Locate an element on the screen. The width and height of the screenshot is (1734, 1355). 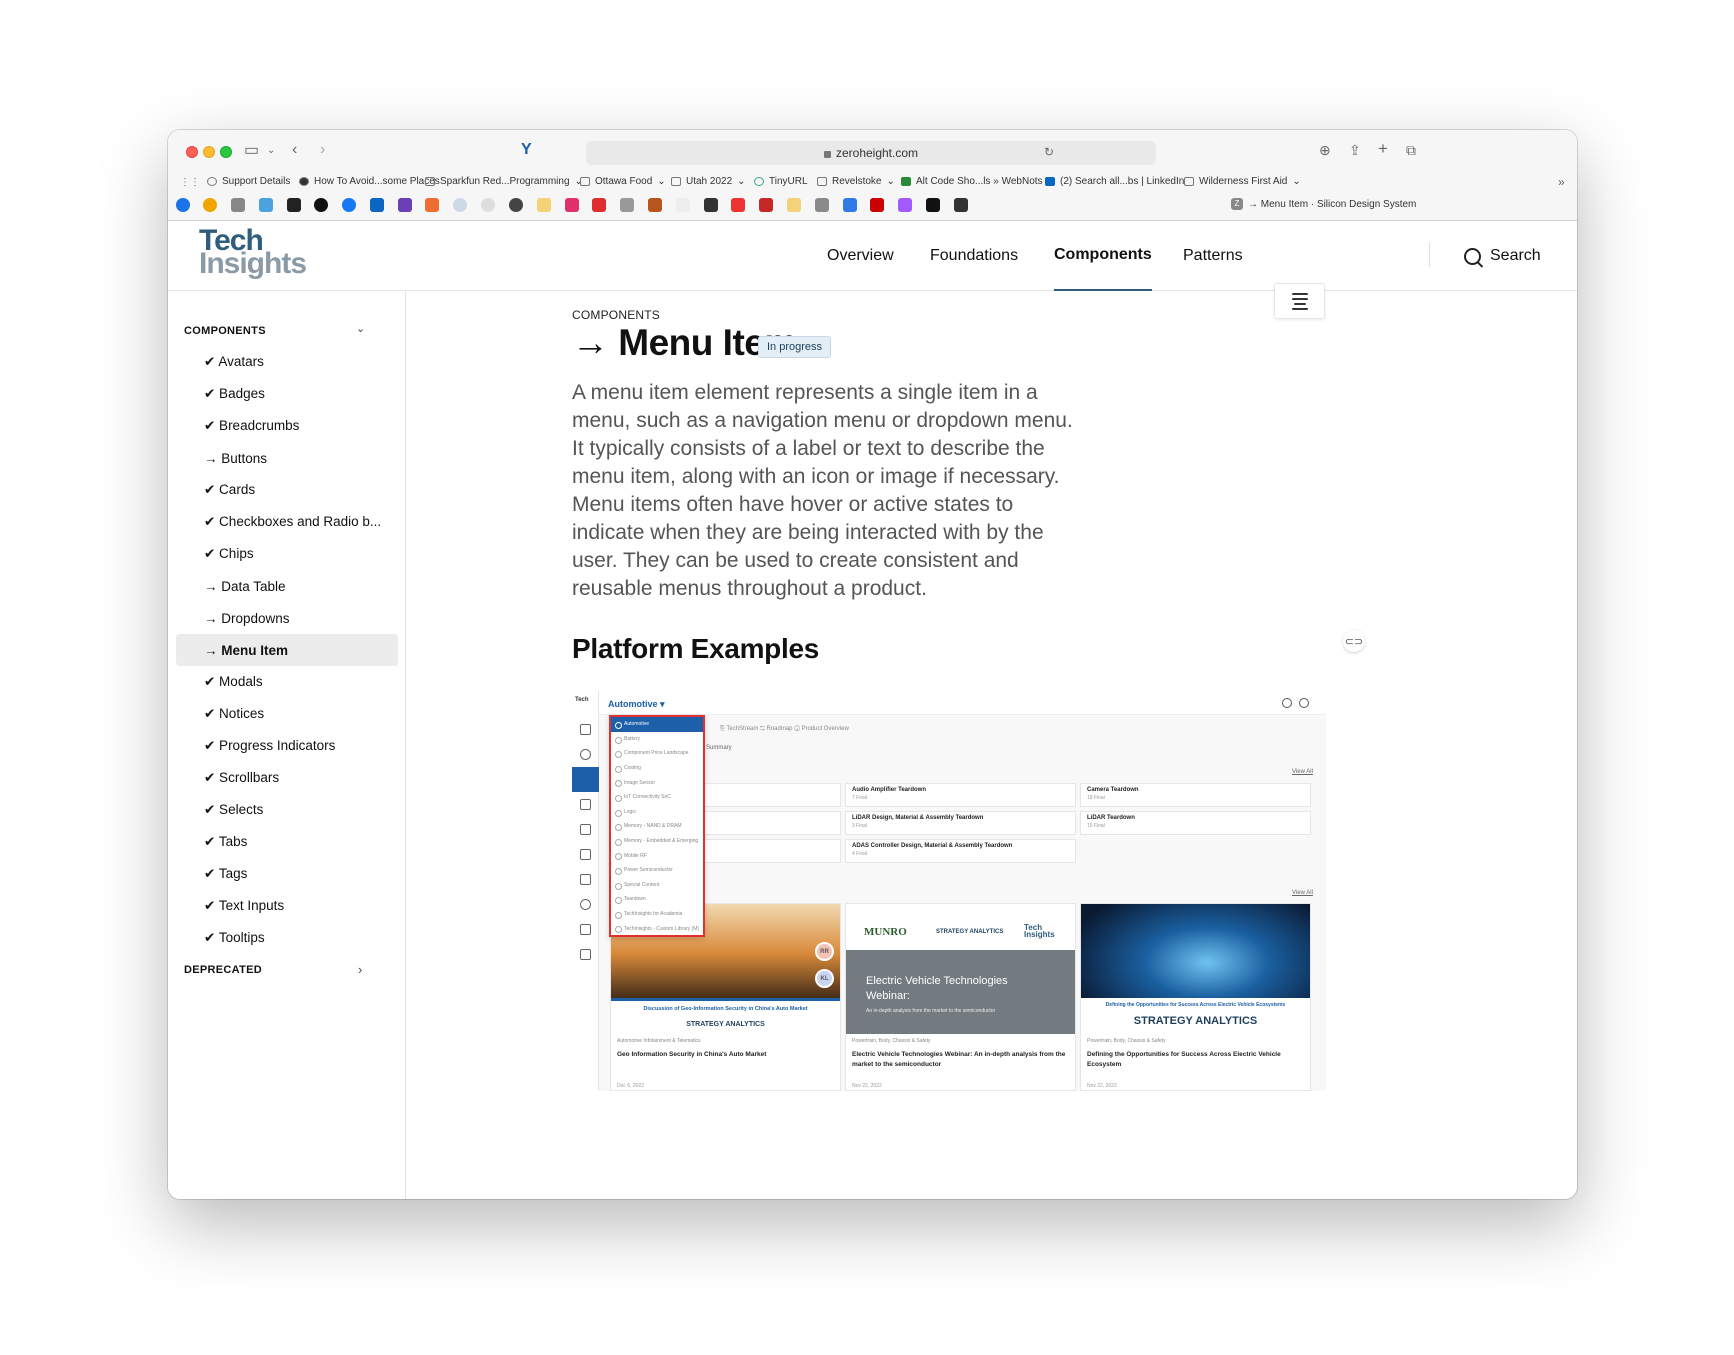
sidebar-item: → Dropdowns is located at coordinates (287, 618).